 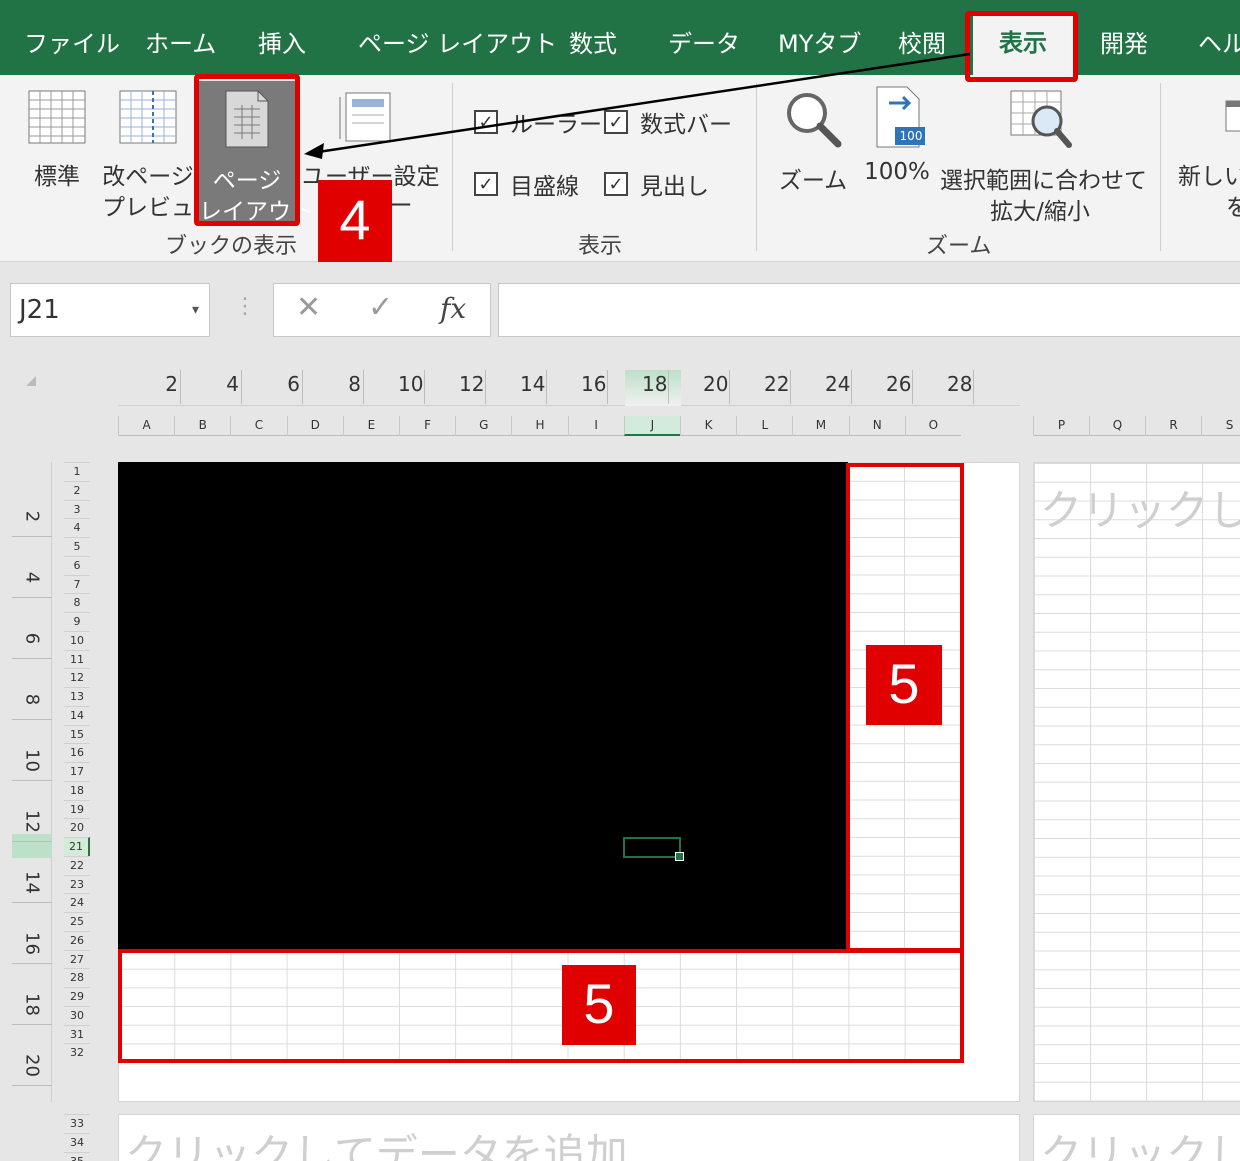 I want to click on step-4-badge: 4, so click(x=355, y=221).